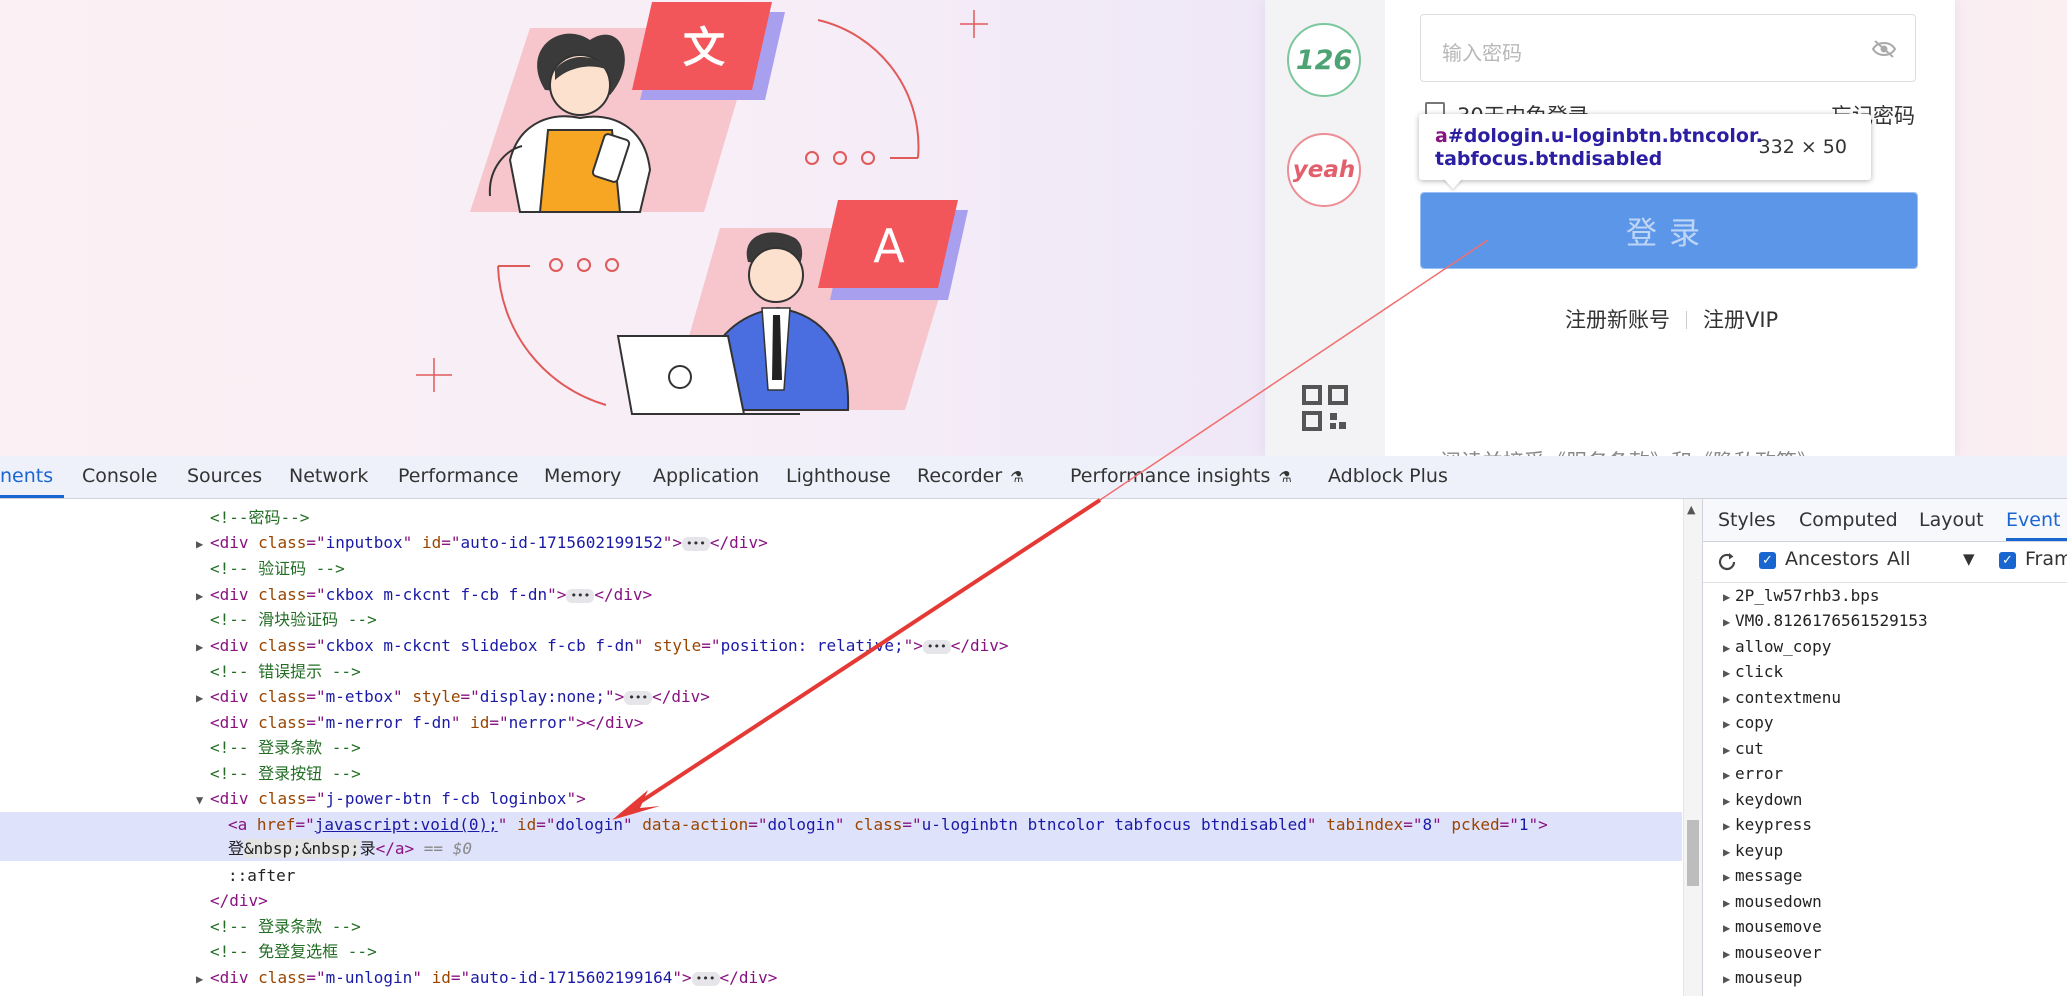 This screenshot has height=996, width=2067. What do you see at coordinates (1325, 408) in the screenshot?
I see `qr-code-icon` at bounding box center [1325, 408].